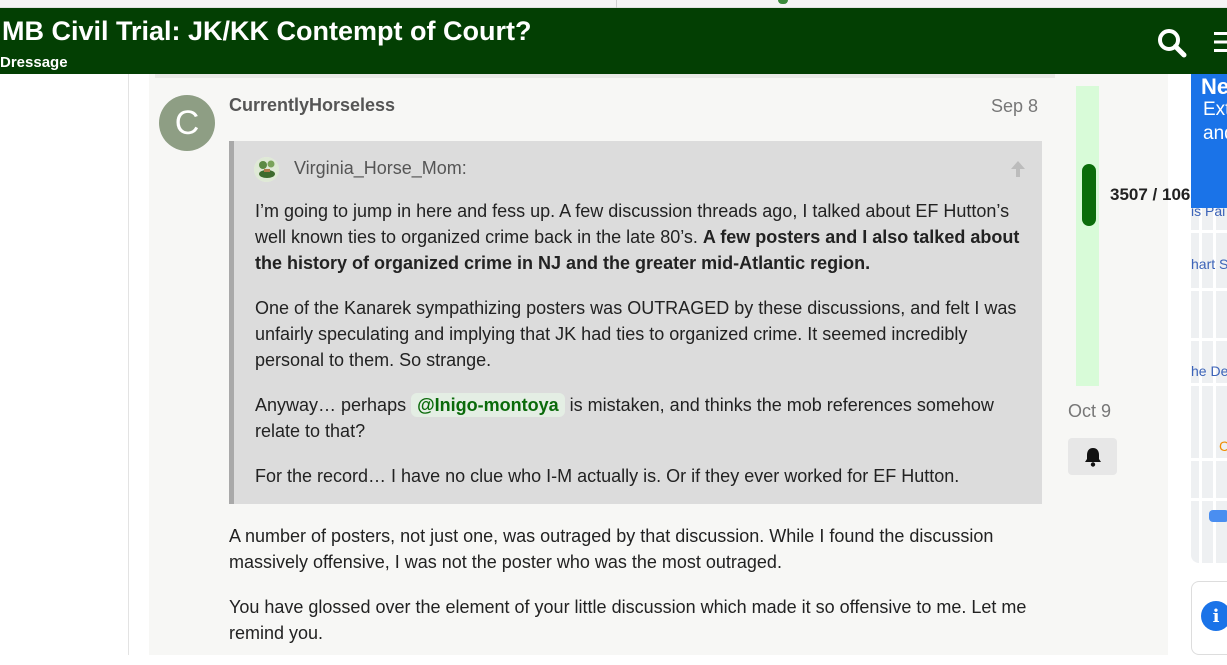 The height and width of the screenshot is (665, 1227). Describe the element at coordinates (1014, 106) in the screenshot. I see `post-date: Sep 8` at that location.